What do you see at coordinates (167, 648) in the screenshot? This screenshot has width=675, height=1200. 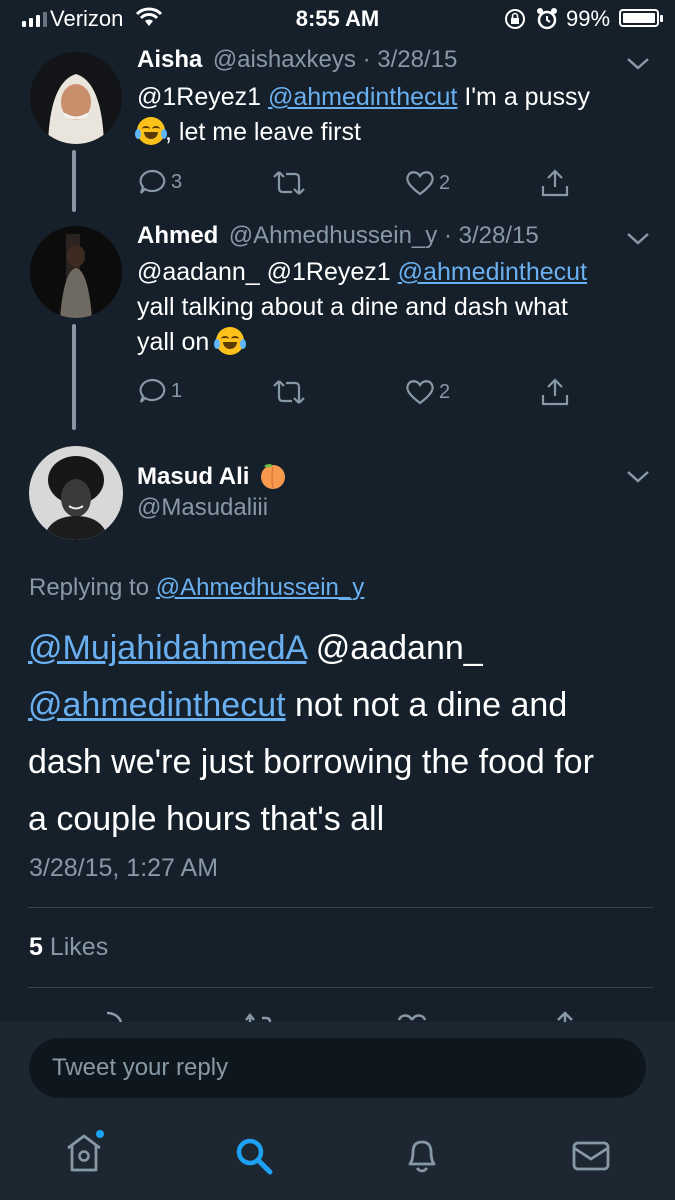 I see `mention-link: @MujahidahmedA` at bounding box center [167, 648].